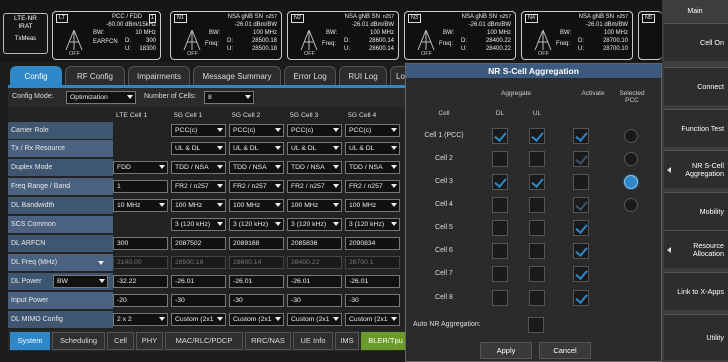 The height and width of the screenshot is (362, 728). What do you see at coordinates (204, 341) in the screenshot?
I see `tab-mac-rlc-pdcp: MAC/RLC/PDCP` at bounding box center [204, 341].